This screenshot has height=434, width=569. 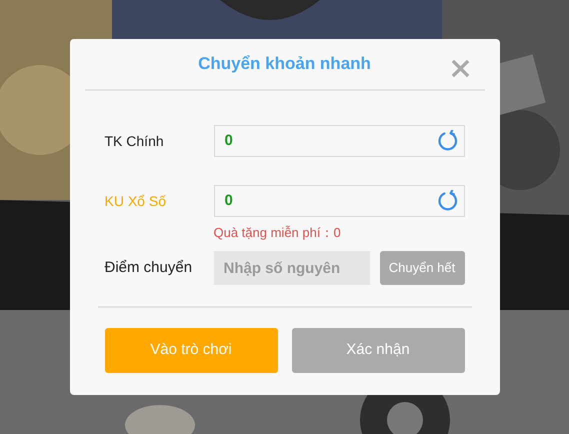 What do you see at coordinates (135, 201) in the screenshot?
I see `account-label: KU Xổ Số` at bounding box center [135, 201].